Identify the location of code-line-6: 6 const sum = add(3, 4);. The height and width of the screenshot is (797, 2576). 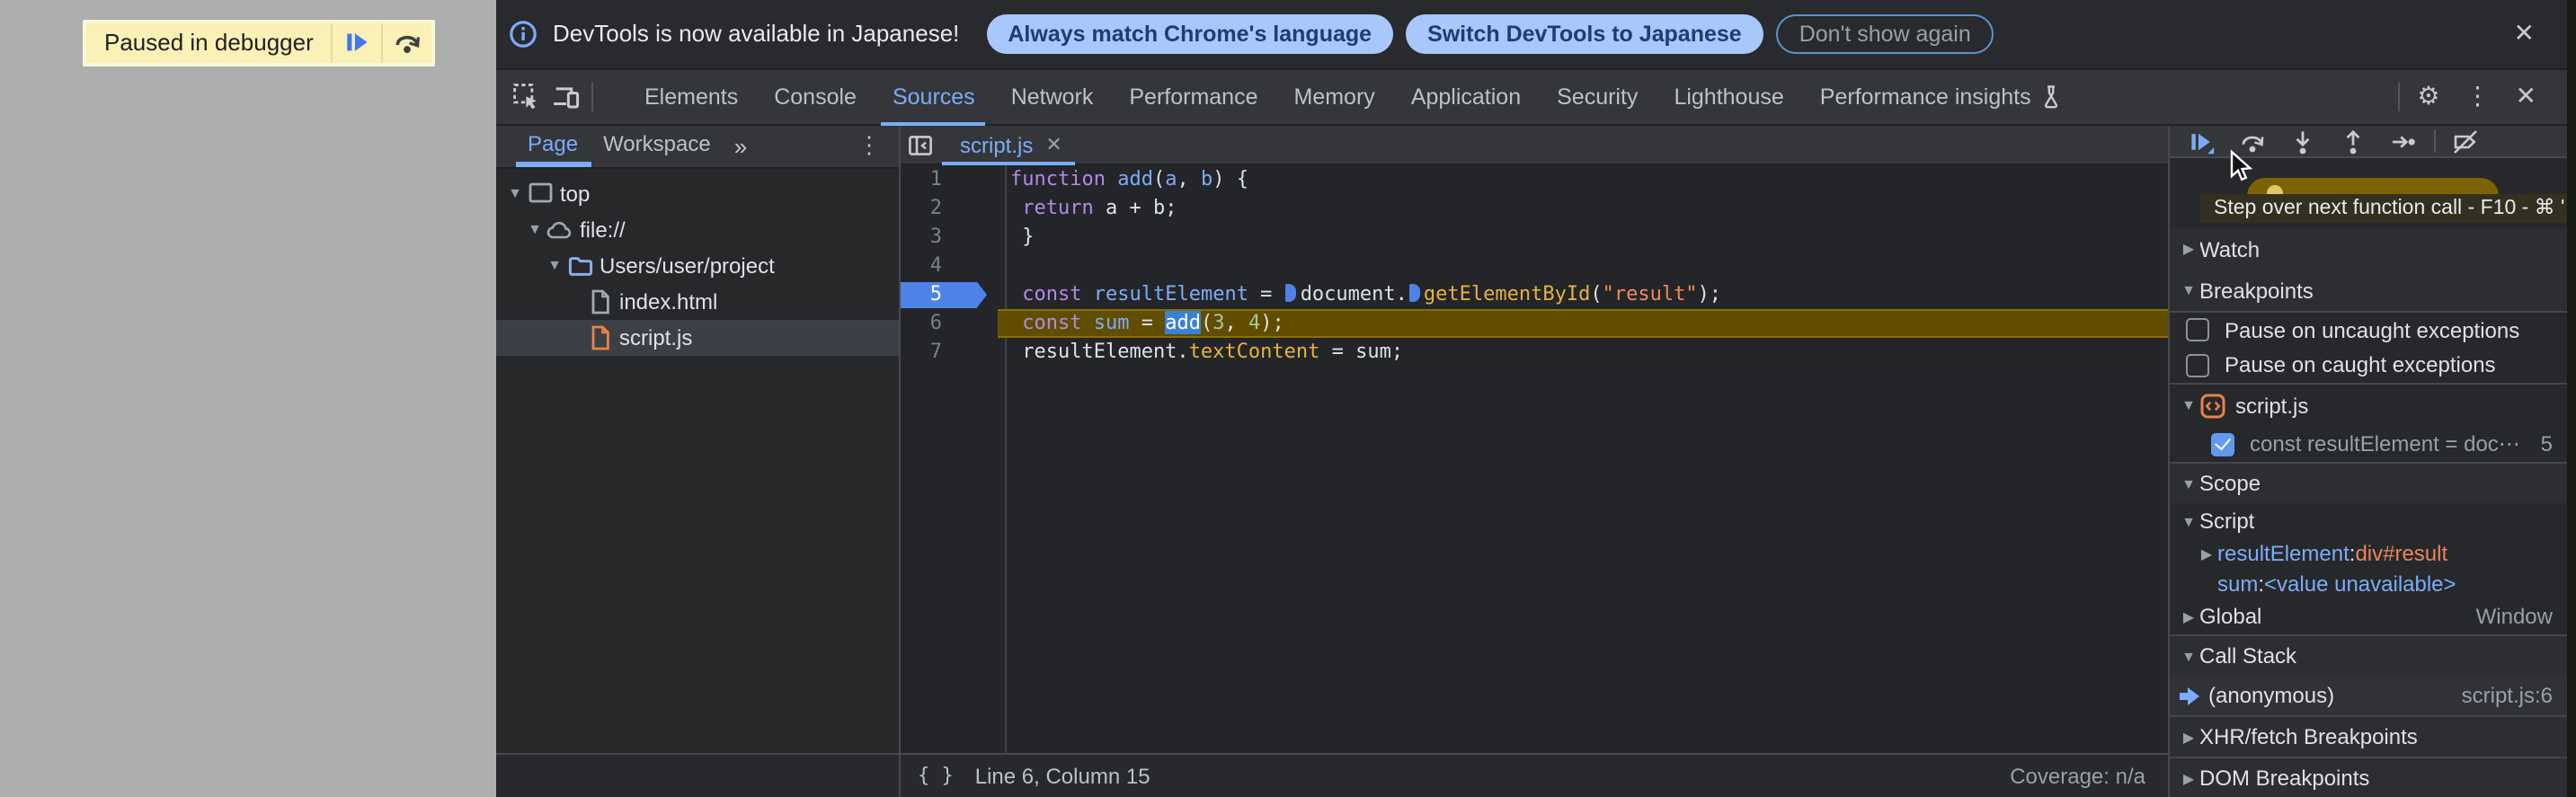
(1533, 323).